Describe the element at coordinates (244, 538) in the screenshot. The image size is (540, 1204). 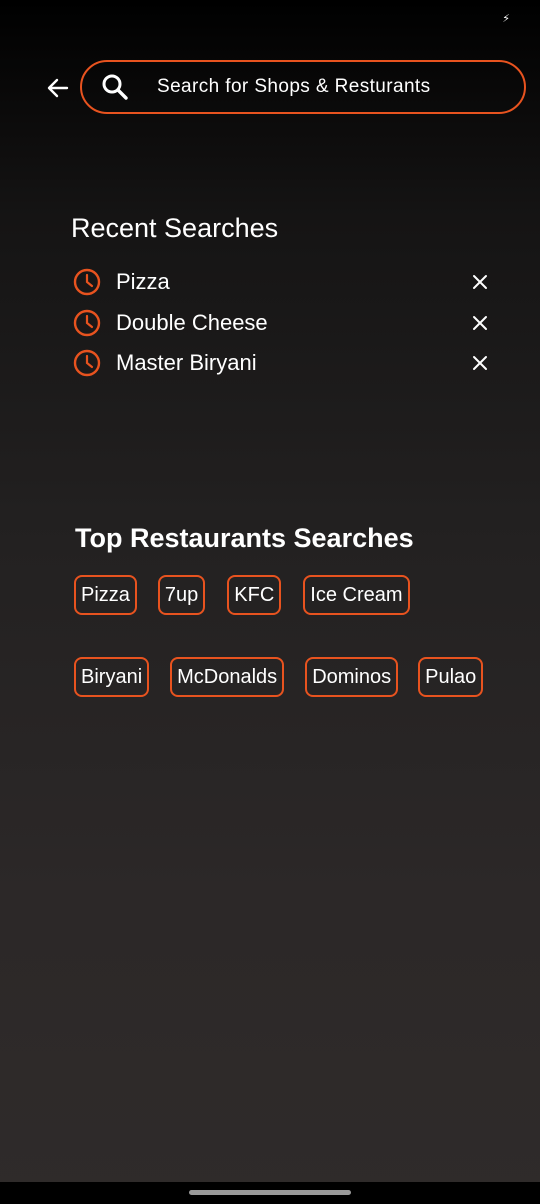
I see `top-searches-title: Top Restaurants Searches` at that location.